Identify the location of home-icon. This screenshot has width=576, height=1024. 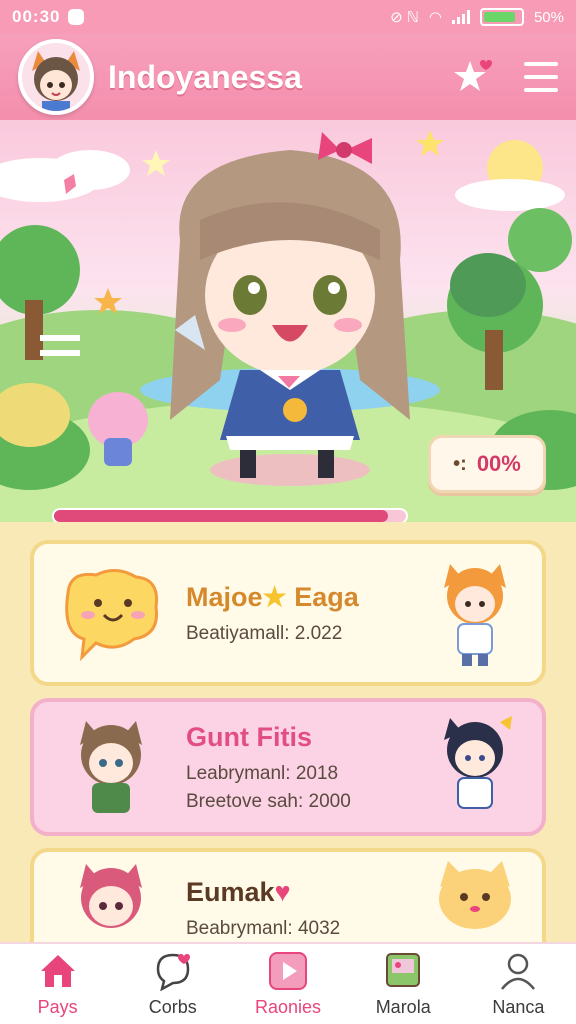
(57, 970).